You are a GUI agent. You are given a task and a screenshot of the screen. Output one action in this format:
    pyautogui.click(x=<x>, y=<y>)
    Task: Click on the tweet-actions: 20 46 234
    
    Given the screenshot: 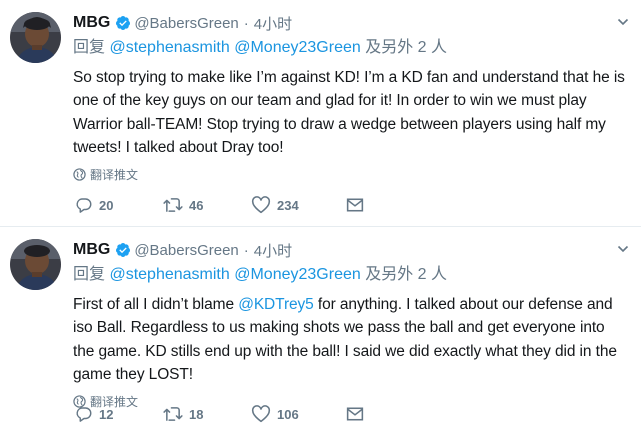 What is the action you would take?
    pyautogui.click(x=225, y=205)
    